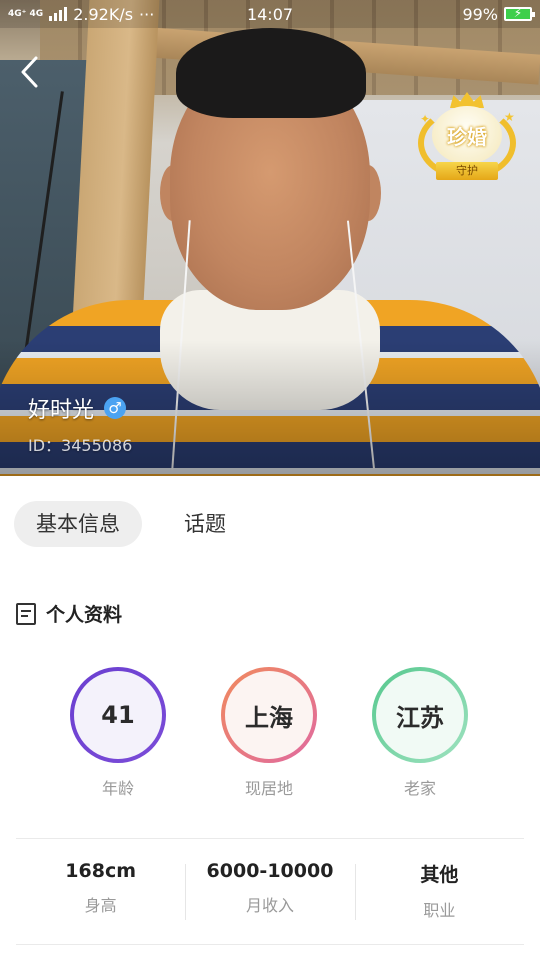 The height and width of the screenshot is (960, 540). What do you see at coordinates (439, 875) in the screenshot?
I see `occupation-value: 其他` at bounding box center [439, 875].